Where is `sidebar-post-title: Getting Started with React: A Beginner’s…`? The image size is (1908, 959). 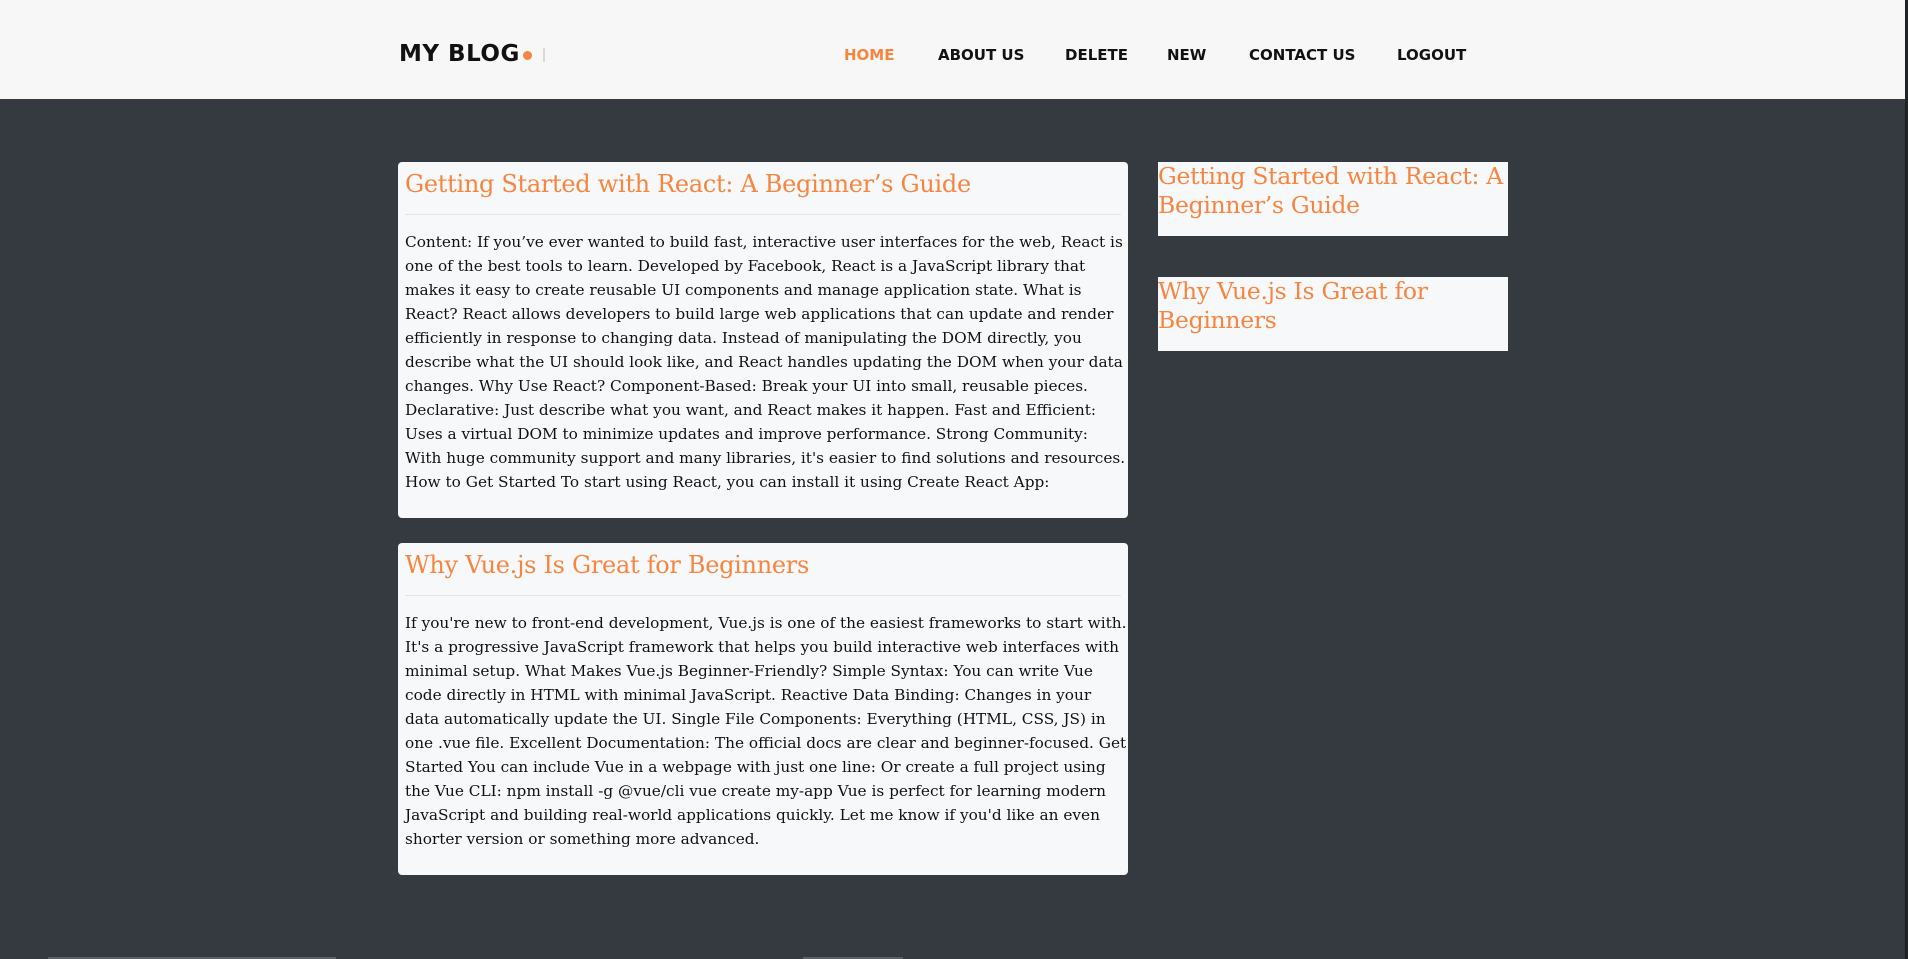
sidebar-post-title: Getting Started with React: A Beginner’s… is located at coordinates (1333, 191).